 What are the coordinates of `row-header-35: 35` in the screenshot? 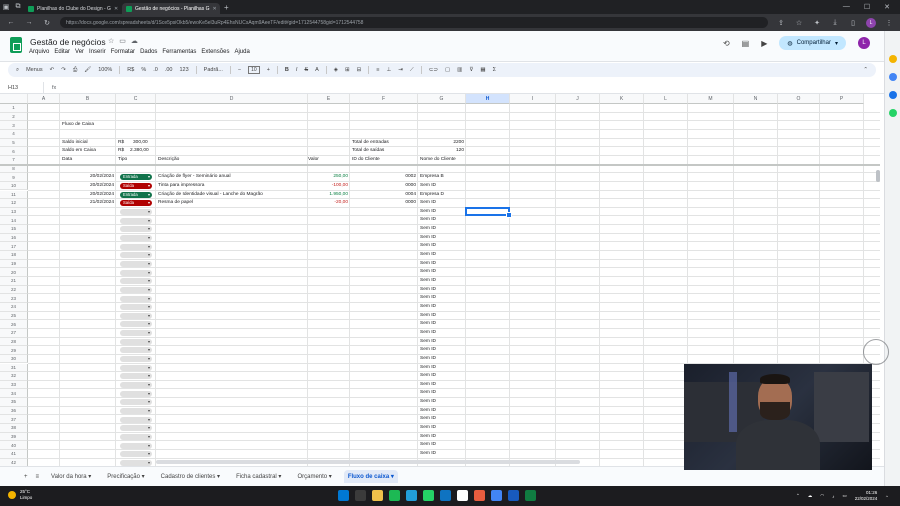 It's located at (14, 402).